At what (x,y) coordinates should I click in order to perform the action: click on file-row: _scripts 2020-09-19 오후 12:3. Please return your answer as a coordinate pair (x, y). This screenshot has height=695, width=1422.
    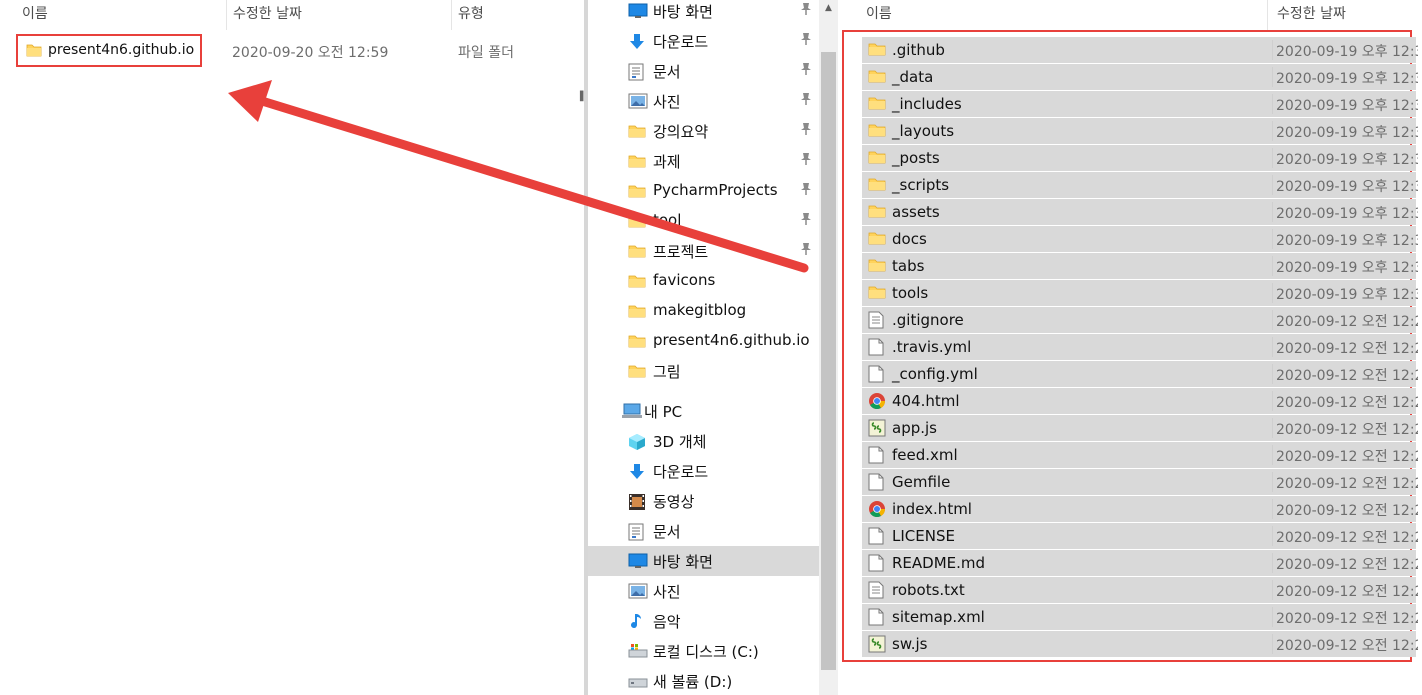
    Looking at the image, I should click on (1140, 185).